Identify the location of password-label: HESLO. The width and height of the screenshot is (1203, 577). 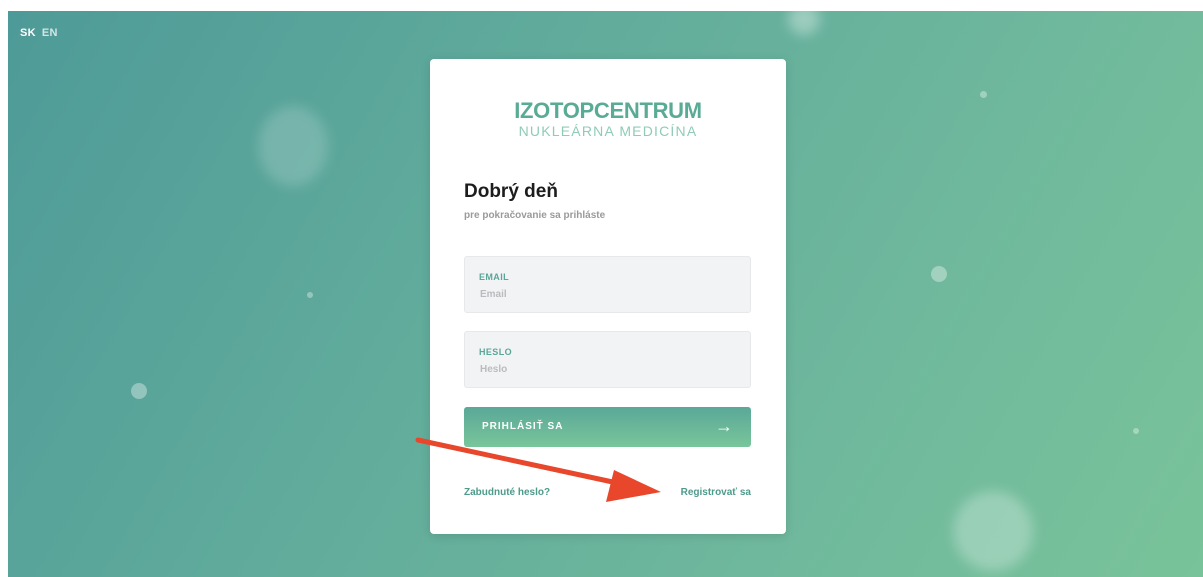
(496, 352).